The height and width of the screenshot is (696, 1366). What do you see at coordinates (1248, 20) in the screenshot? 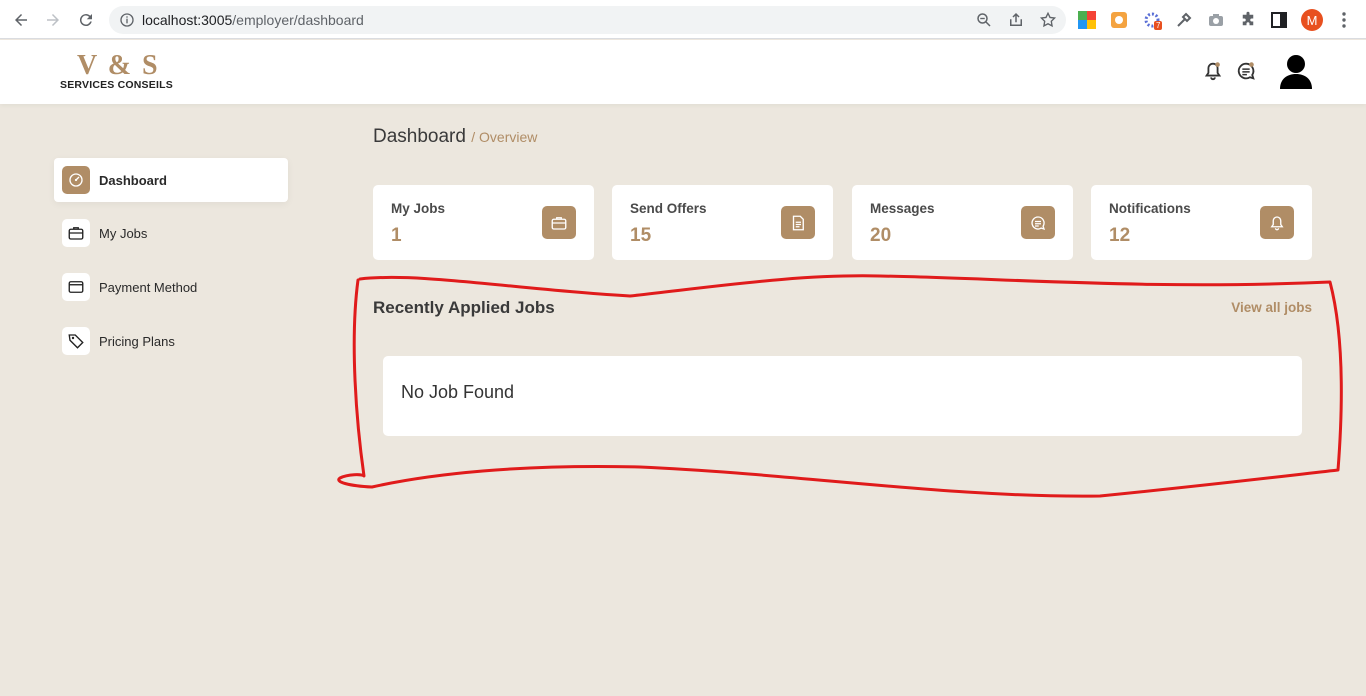
I see `puzzle-icon` at bounding box center [1248, 20].